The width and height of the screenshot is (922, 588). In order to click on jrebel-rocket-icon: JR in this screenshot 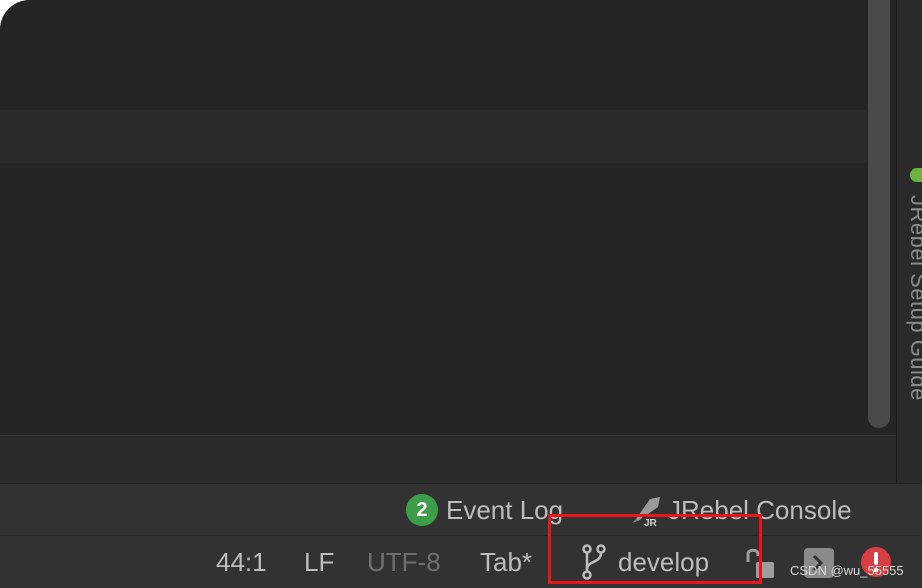, I will do `click(647, 512)`.